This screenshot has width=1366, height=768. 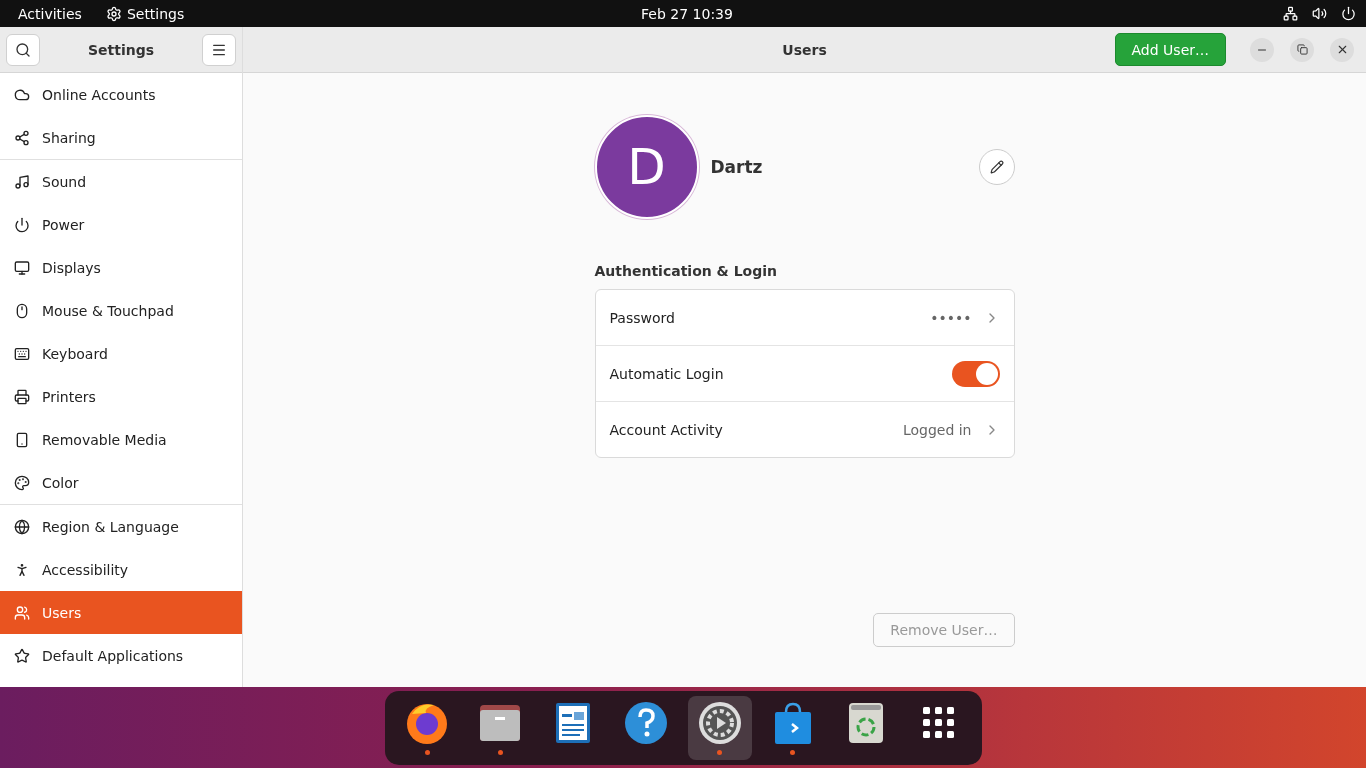 What do you see at coordinates (667, 373) in the screenshot?
I see `row-label: Automatic Login` at bounding box center [667, 373].